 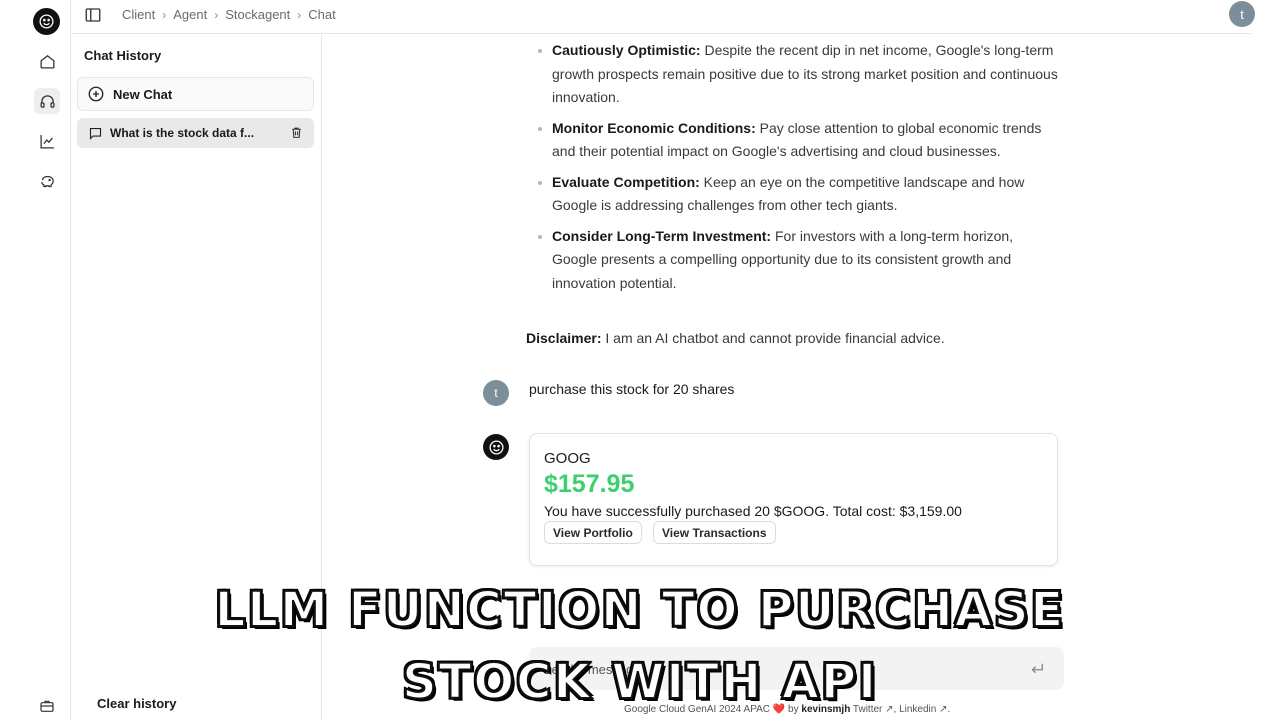 I want to click on trash-icon, so click(x=296, y=132).